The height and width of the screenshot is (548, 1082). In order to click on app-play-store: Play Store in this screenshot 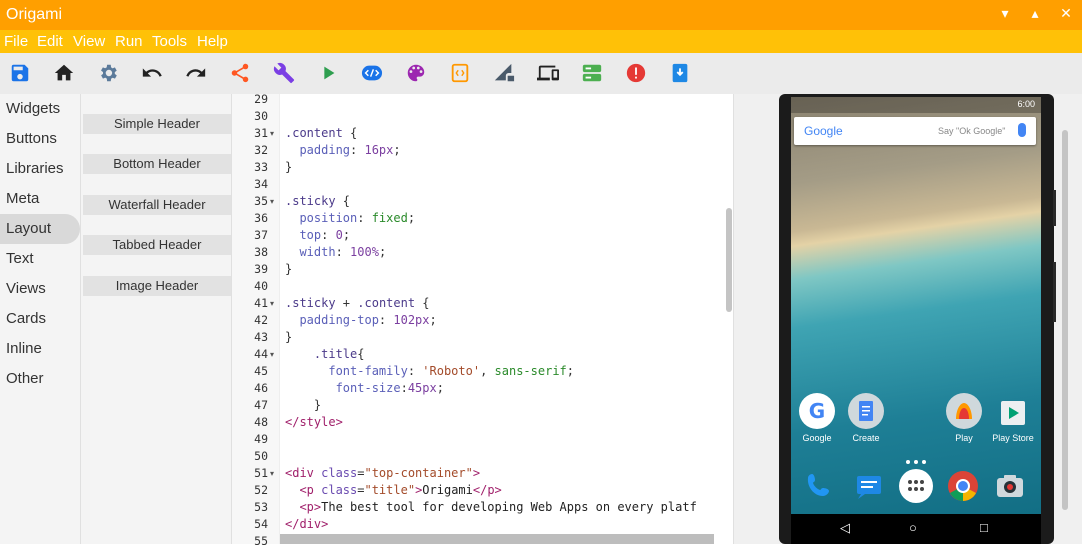, I will do `click(1013, 418)`.